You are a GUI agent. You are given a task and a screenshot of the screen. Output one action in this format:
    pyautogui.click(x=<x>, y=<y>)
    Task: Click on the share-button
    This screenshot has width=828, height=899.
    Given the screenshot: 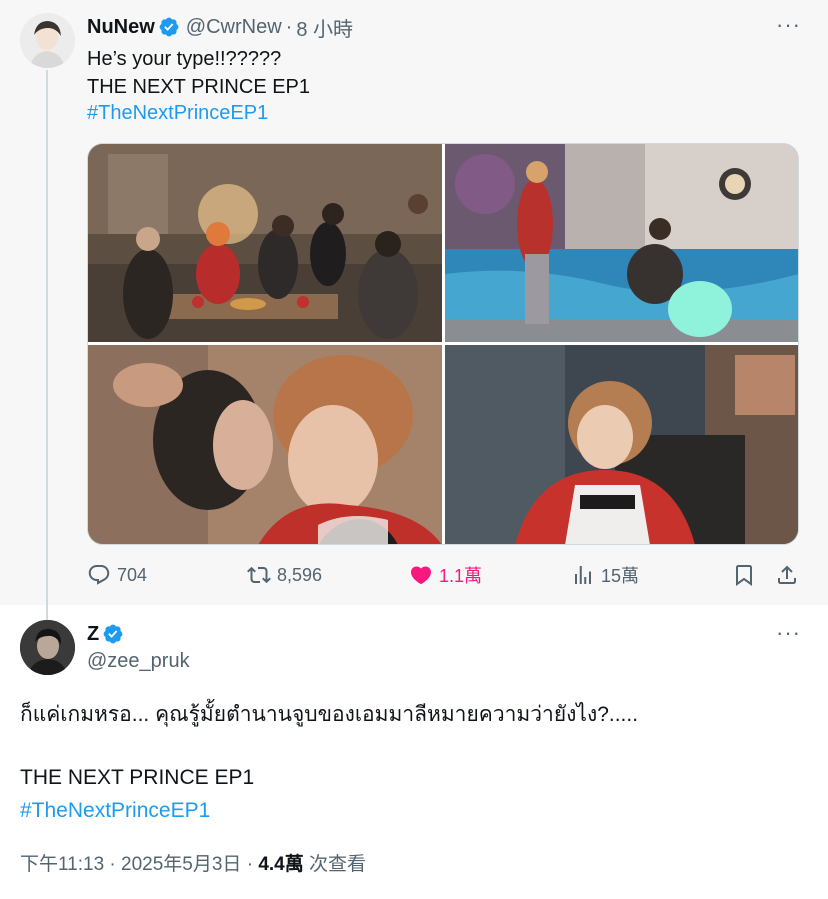 What is the action you would take?
    pyautogui.click(x=790, y=575)
    